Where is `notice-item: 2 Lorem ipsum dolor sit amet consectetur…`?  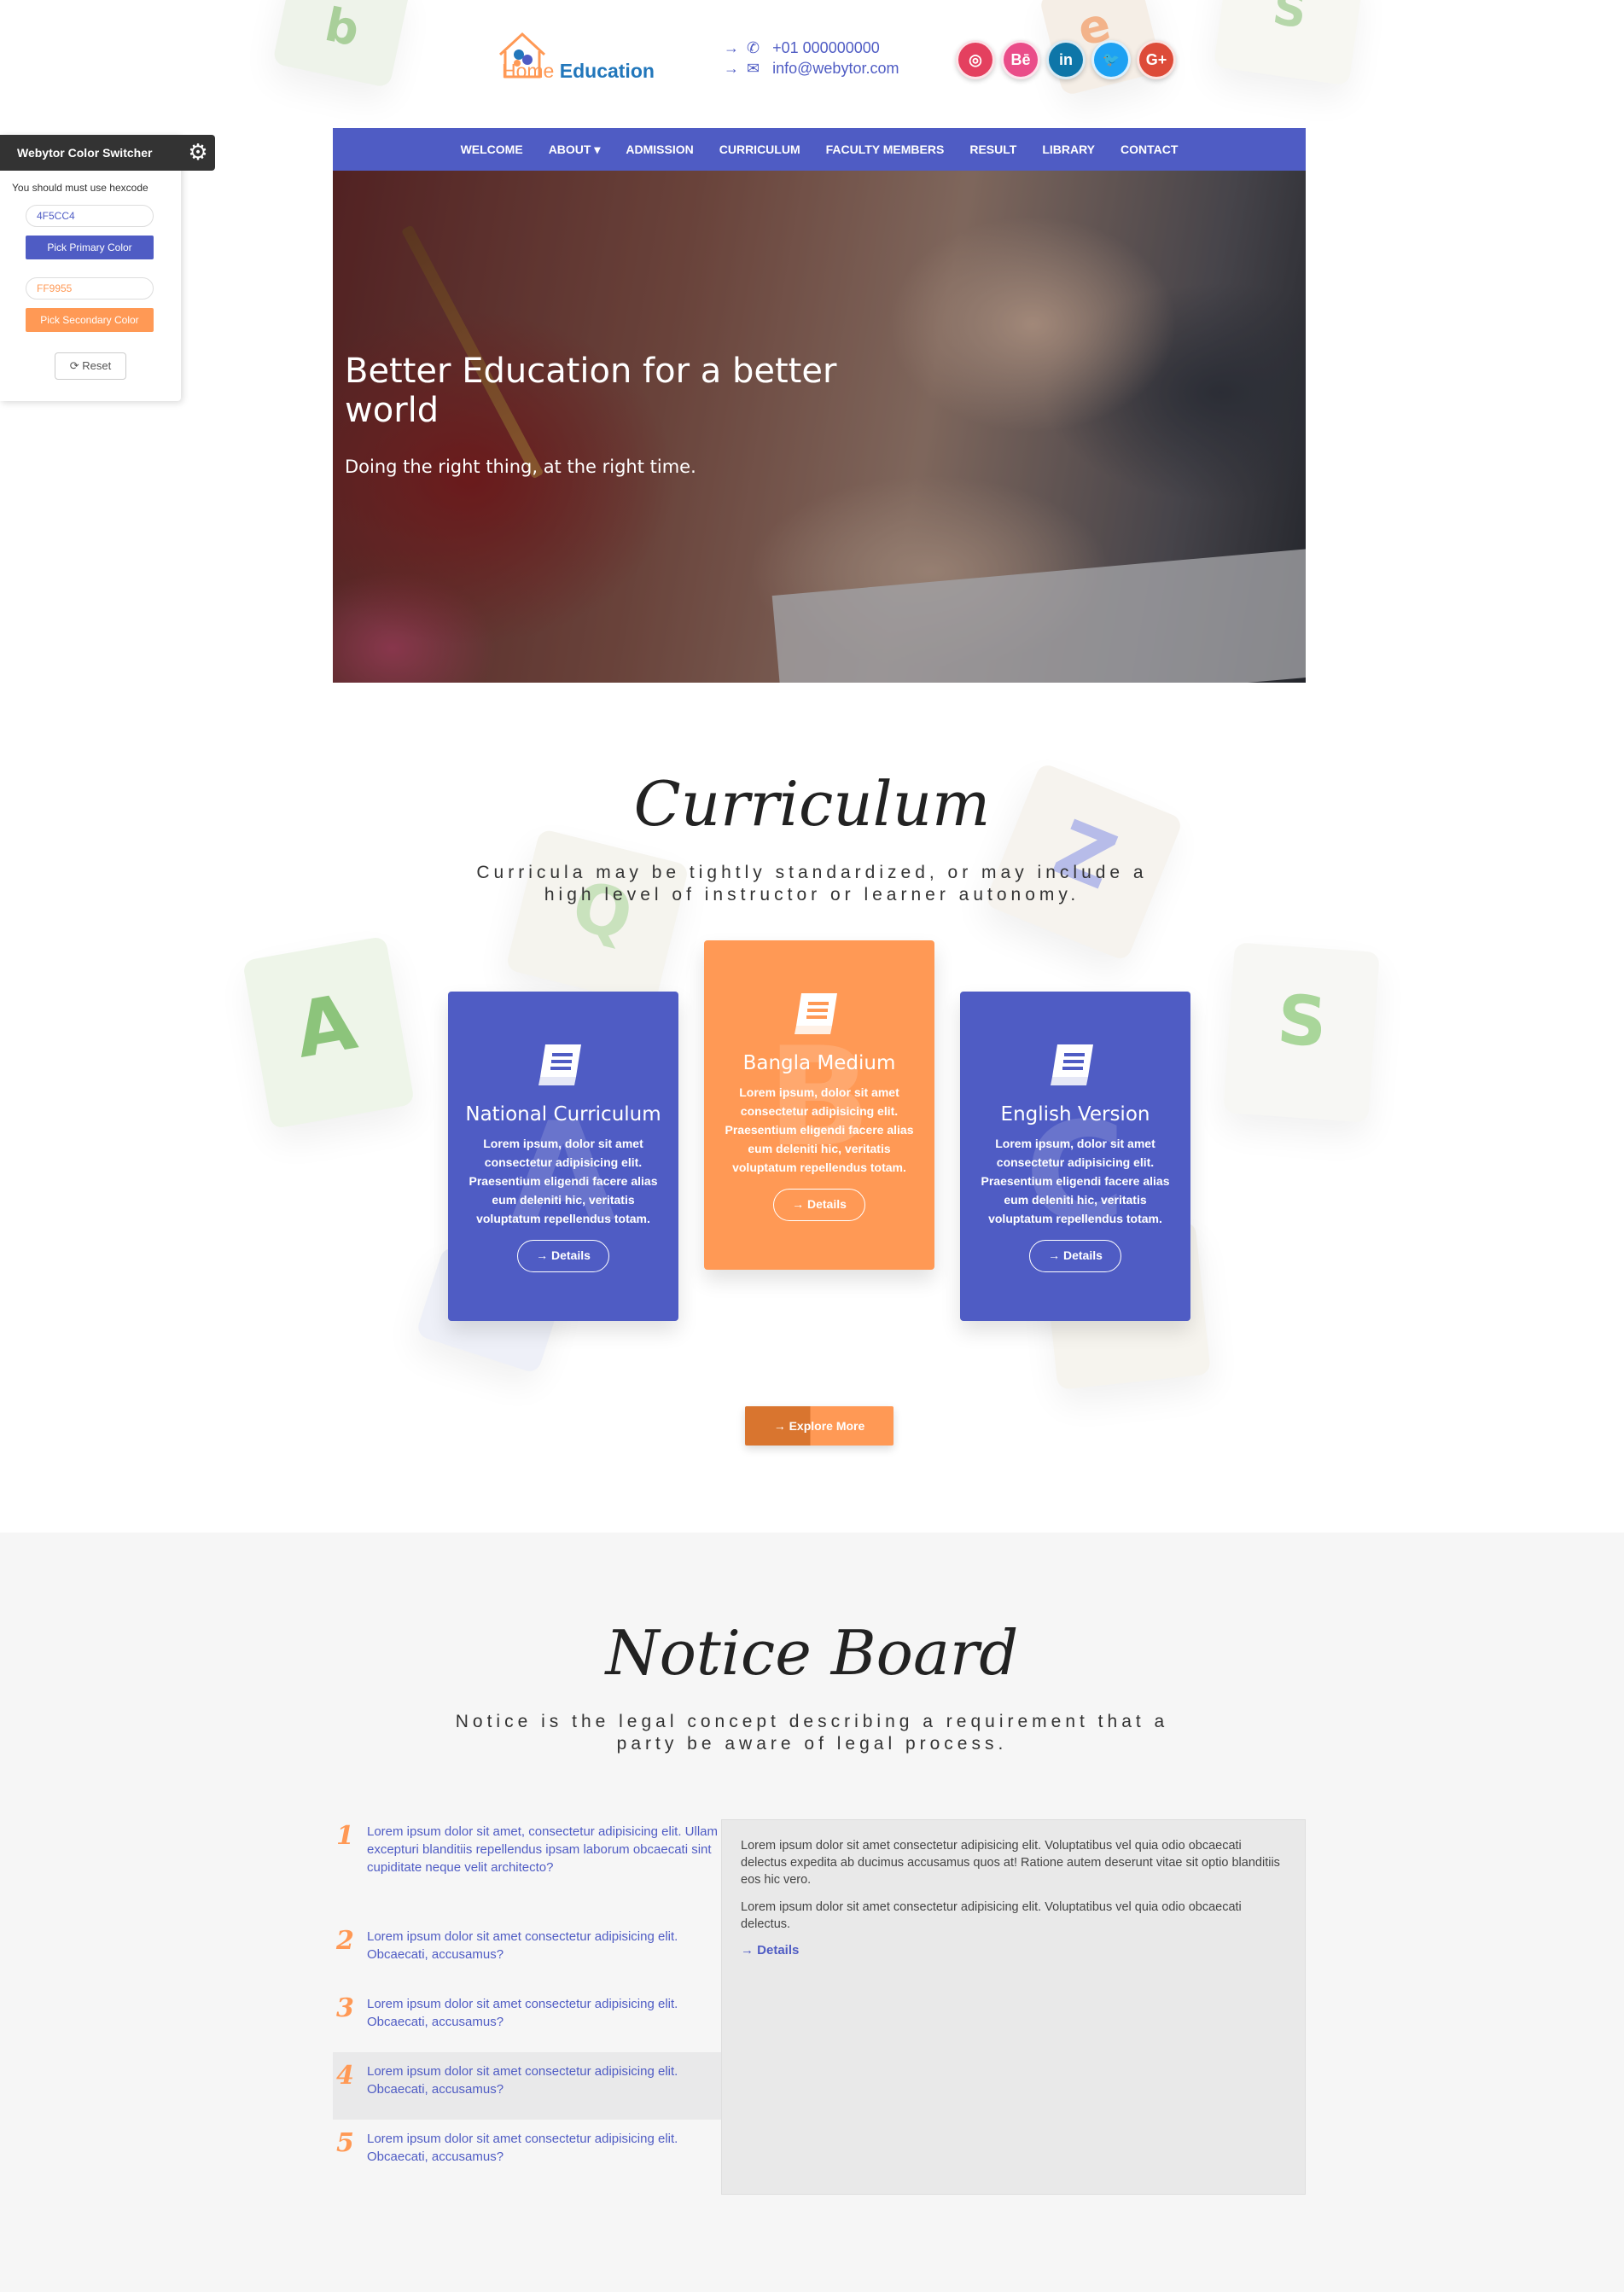
notice-item: 2 Lorem ipsum dolor sit amet consectetur… is located at coordinates (527, 1951).